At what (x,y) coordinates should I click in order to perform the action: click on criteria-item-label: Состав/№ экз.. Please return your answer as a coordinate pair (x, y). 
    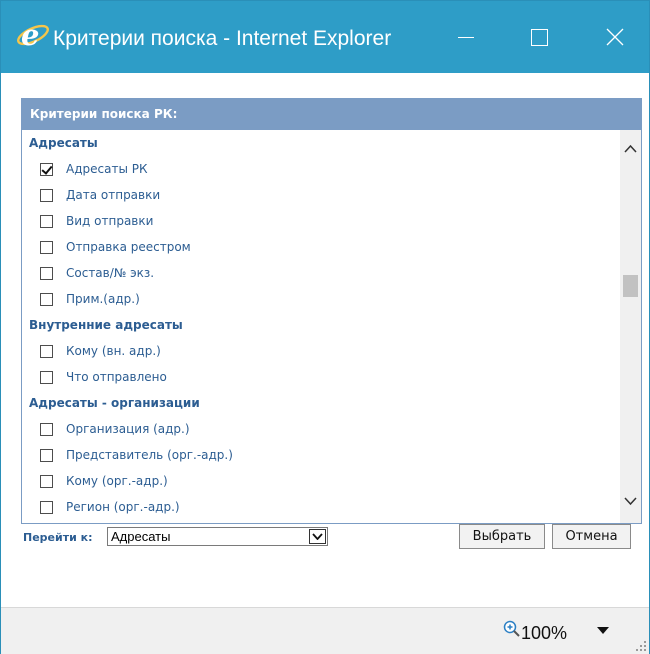
    Looking at the image, I should click on (110, 273).